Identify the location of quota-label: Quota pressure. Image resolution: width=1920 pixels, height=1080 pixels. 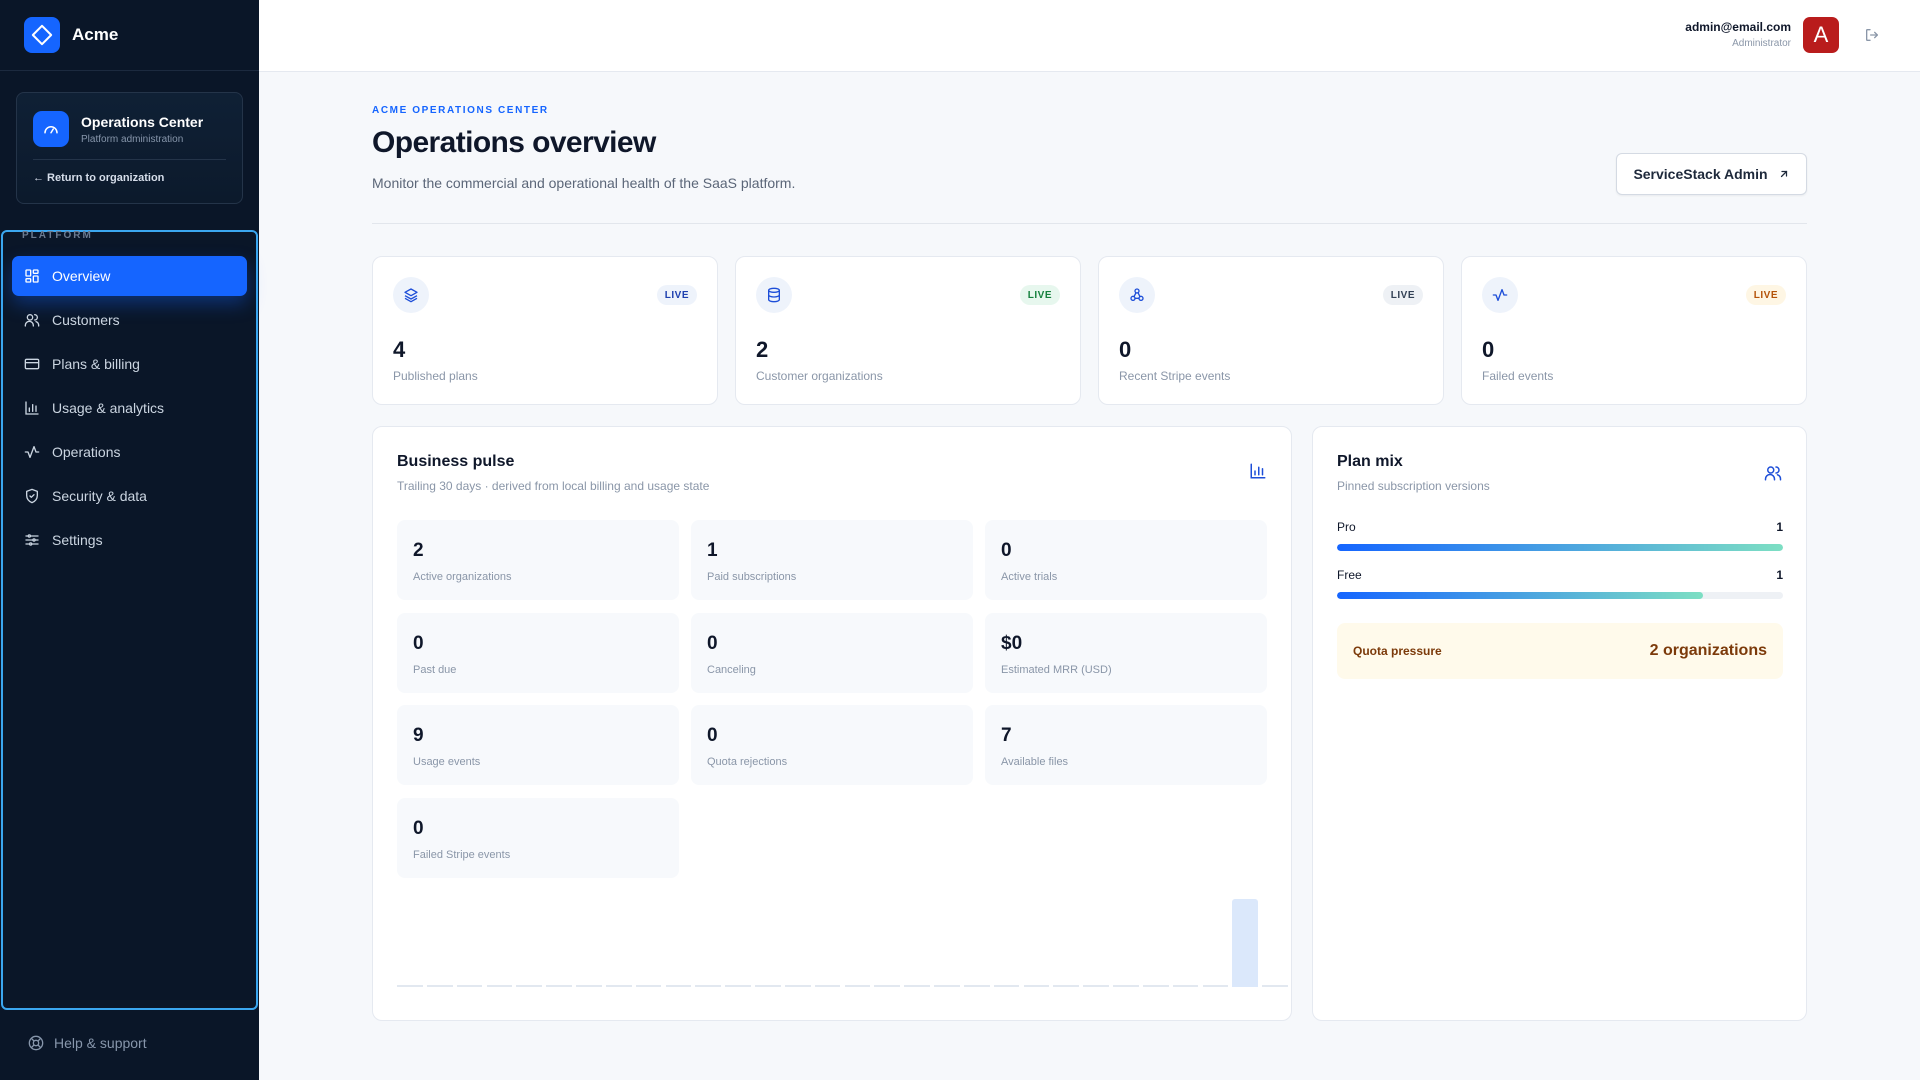
(1397, 651).